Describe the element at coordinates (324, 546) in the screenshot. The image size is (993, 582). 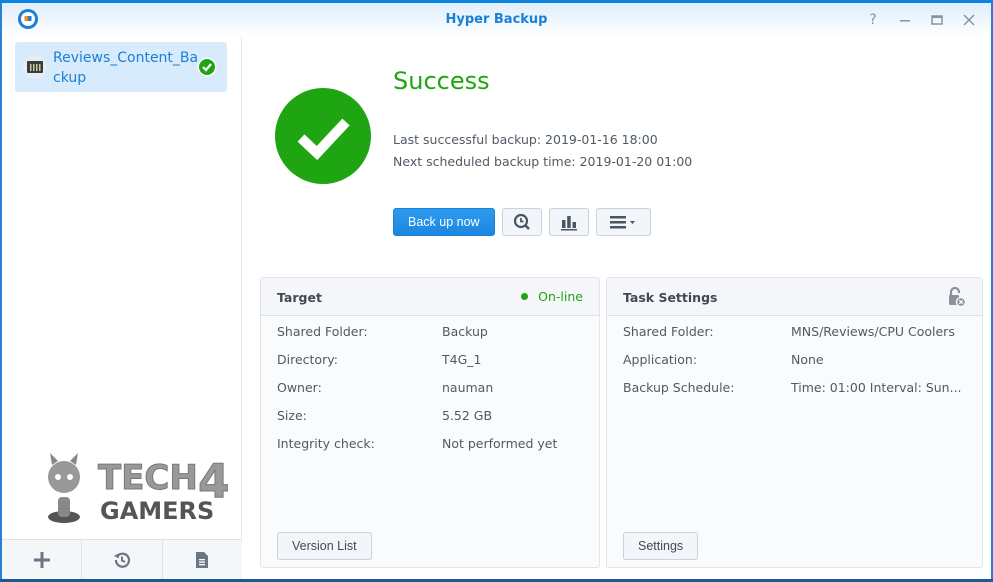
I see `version-list-button: Version List` at that location.